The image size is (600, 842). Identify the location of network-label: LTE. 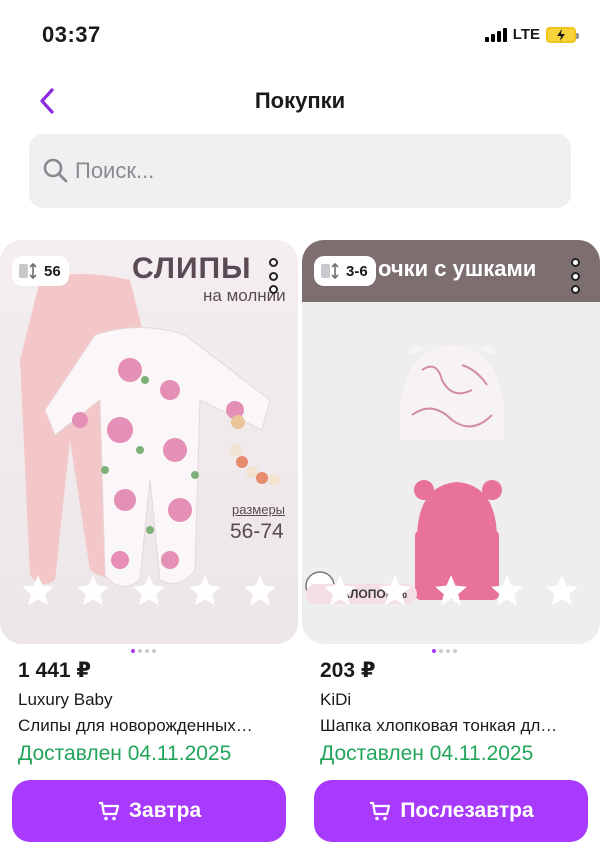
(526, 34).